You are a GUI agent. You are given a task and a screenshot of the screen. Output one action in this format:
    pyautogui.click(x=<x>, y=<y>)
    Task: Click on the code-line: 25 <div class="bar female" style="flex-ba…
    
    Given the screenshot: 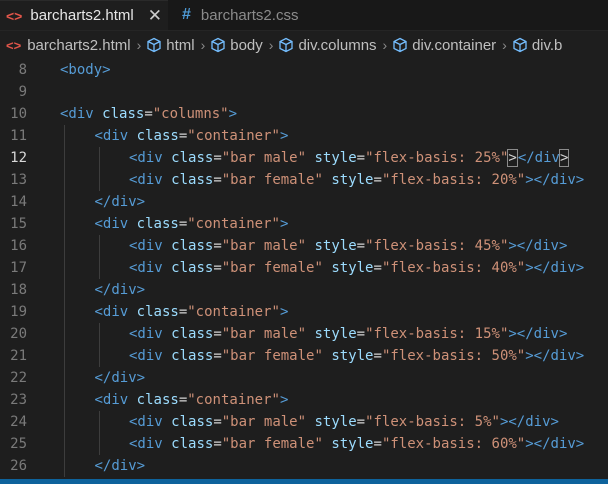 What is the action you would take?
    pyautogui.click(x=304, y=444)
    